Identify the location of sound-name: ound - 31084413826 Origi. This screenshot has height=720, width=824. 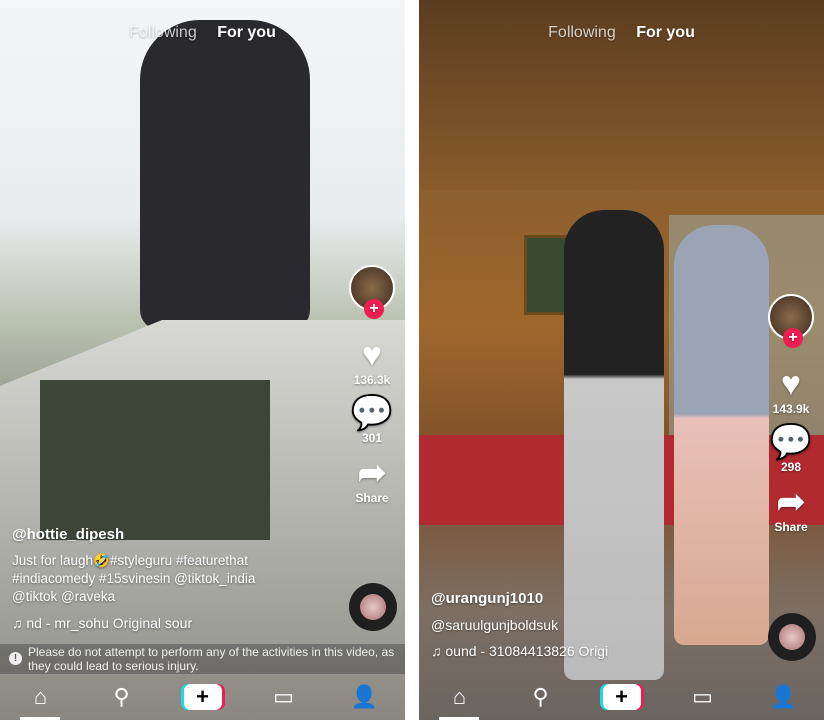
(527, 651).